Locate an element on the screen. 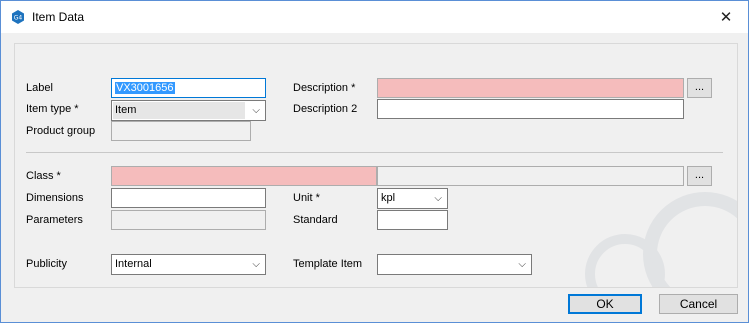  description2-label: Description 2 is located at coordinates (325, 109).